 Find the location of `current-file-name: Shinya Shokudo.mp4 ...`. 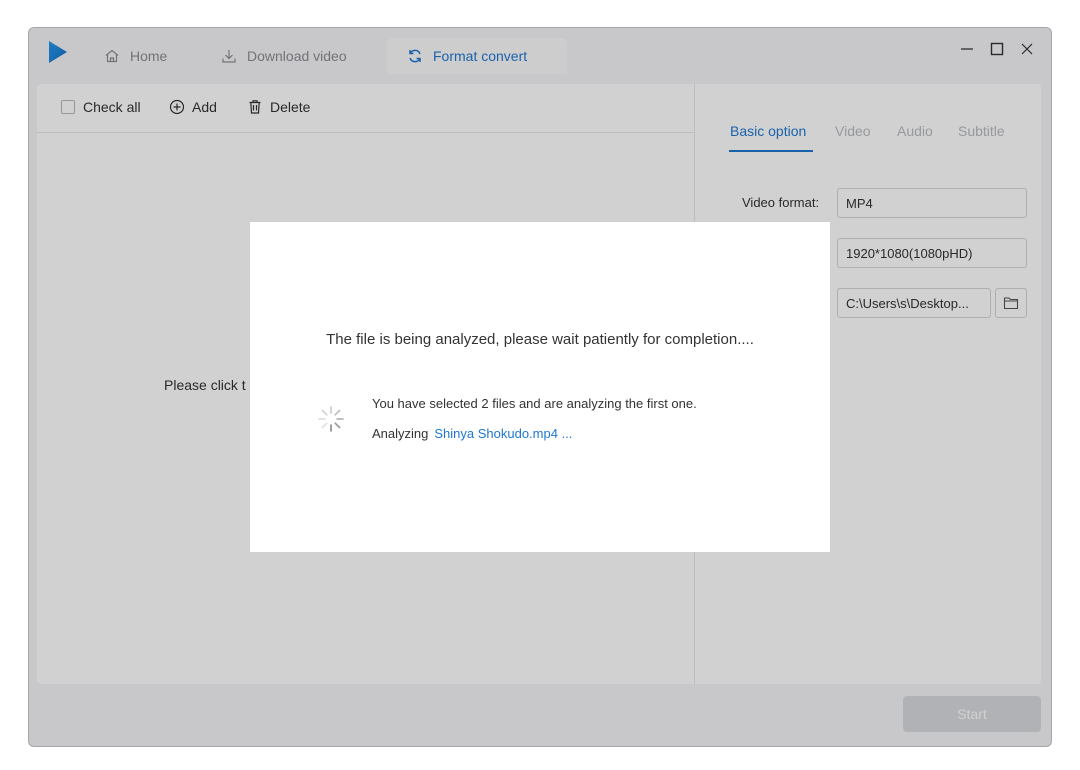

current-file-name: Shinya Shokudo.mp4 ... is located at coordinates (503, 433).